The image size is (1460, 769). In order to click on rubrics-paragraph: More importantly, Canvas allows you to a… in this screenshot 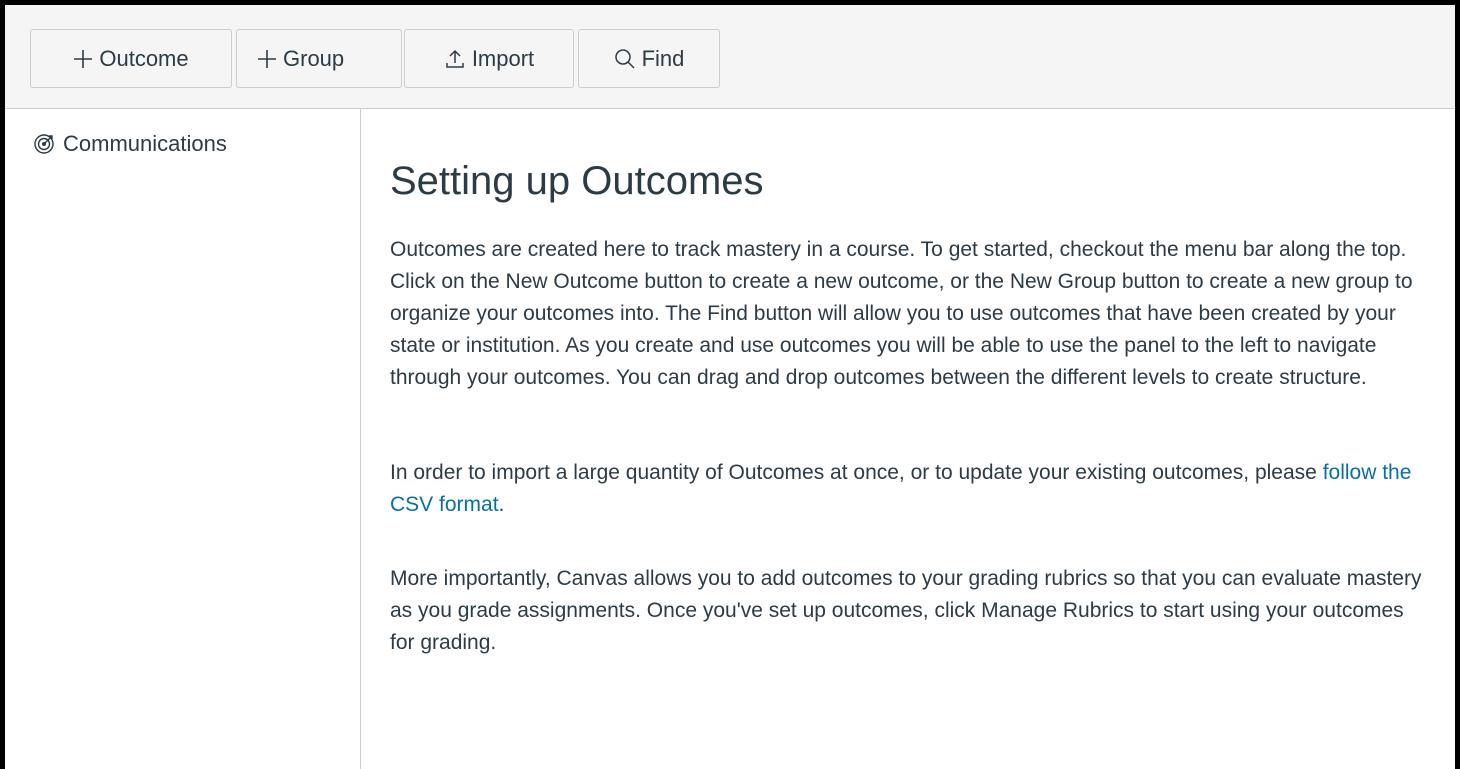, I will do `click(906, 610)`.